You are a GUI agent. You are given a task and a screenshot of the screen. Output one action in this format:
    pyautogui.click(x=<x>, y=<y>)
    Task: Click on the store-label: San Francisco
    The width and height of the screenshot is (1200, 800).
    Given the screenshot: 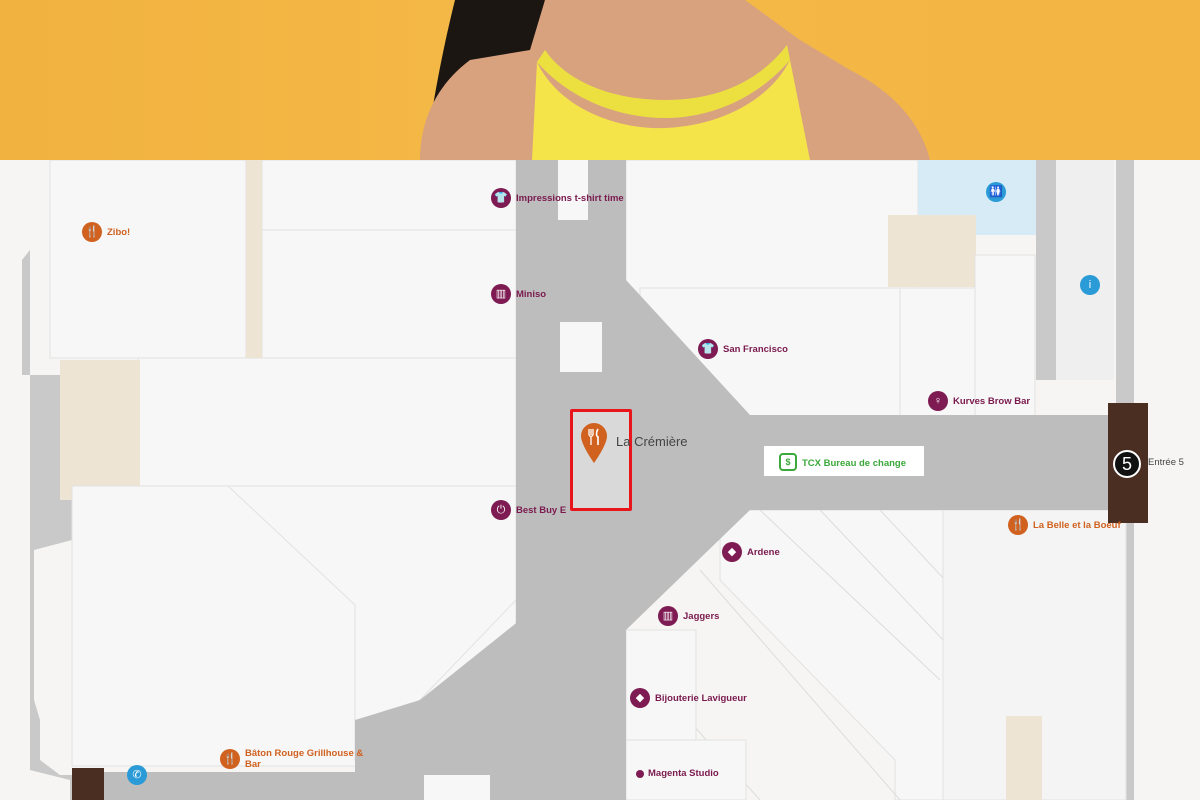 What is the action you would take?
    pyautogui.click(x=755, y=349)
    